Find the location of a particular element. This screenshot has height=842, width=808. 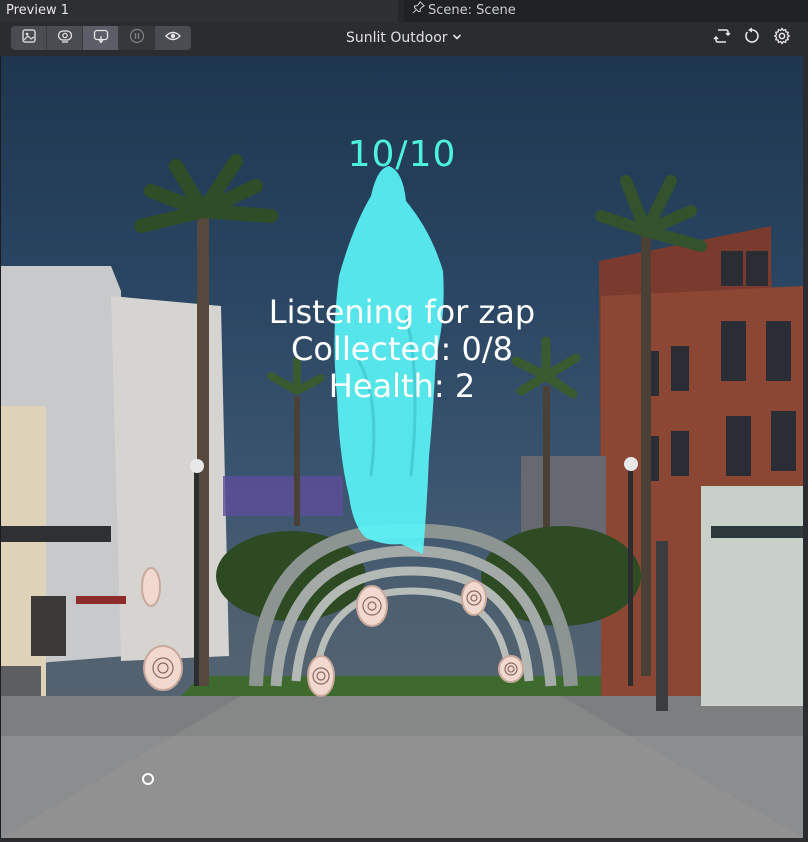

settings-icon is located at coordinates (782, 38).